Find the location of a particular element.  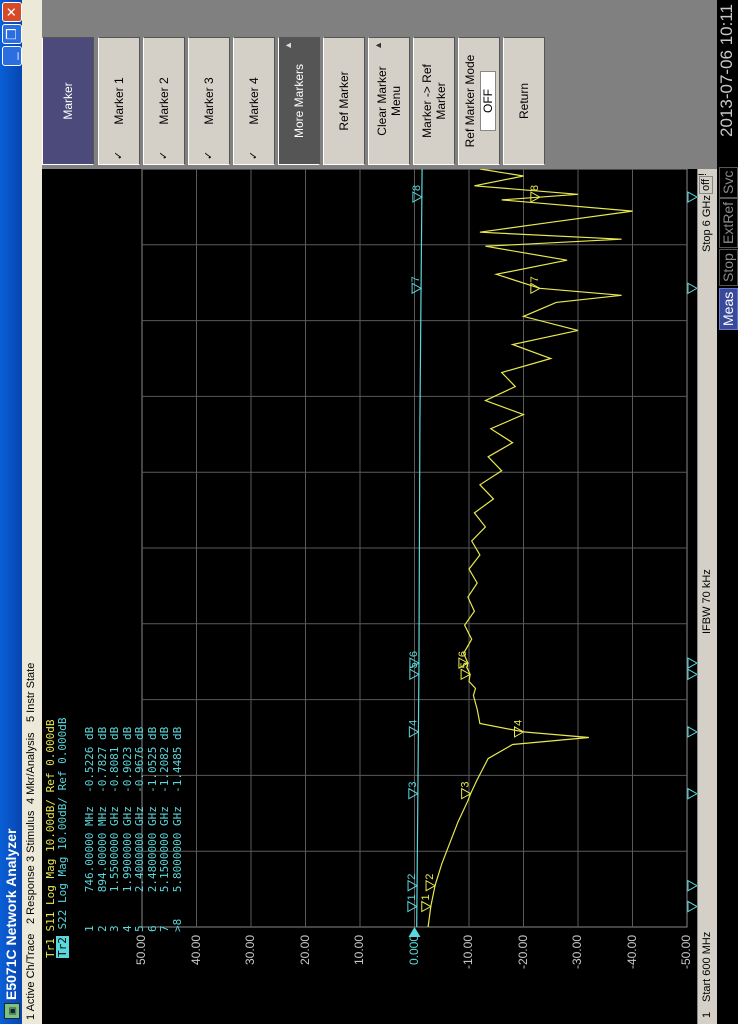

meas-status: Meas is located at coordinates (728, 308).